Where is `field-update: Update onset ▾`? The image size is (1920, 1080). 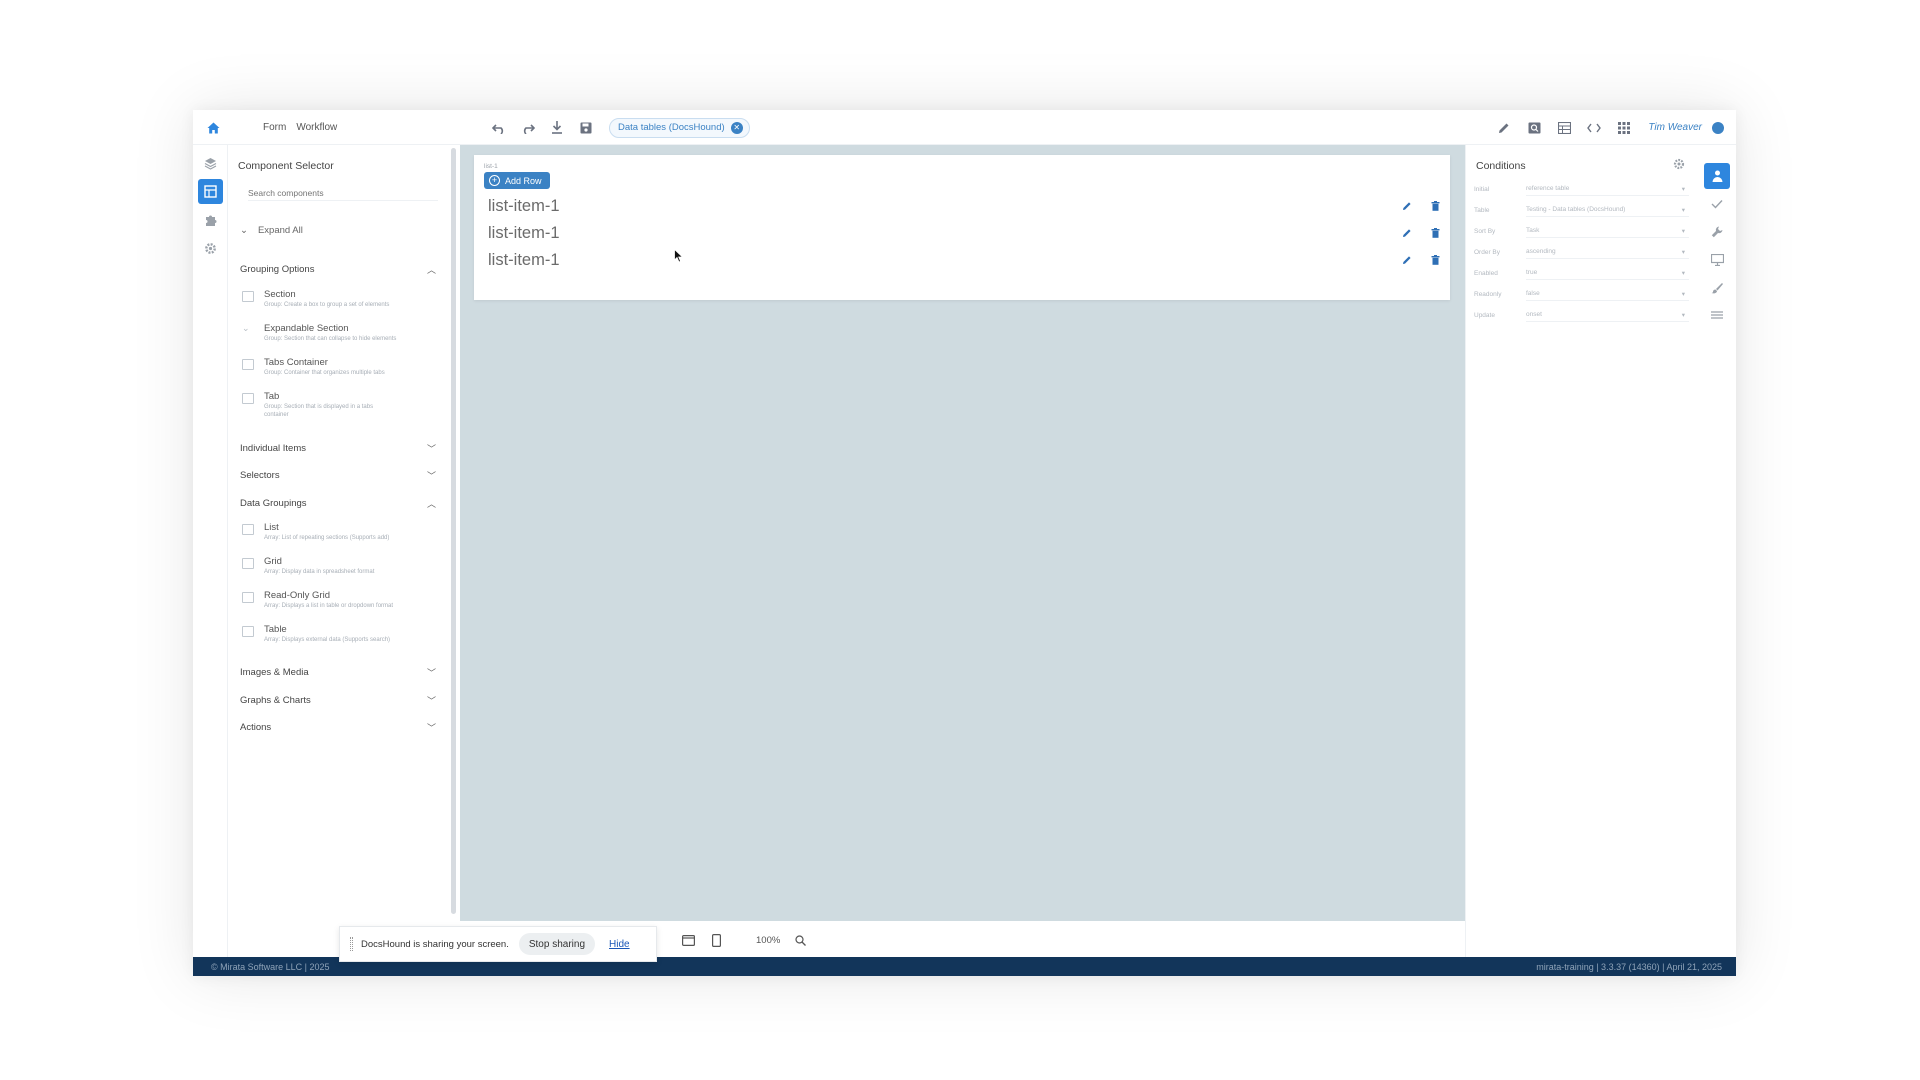 field-update: Update onset ▾ is located at coordinates (1581, 315).